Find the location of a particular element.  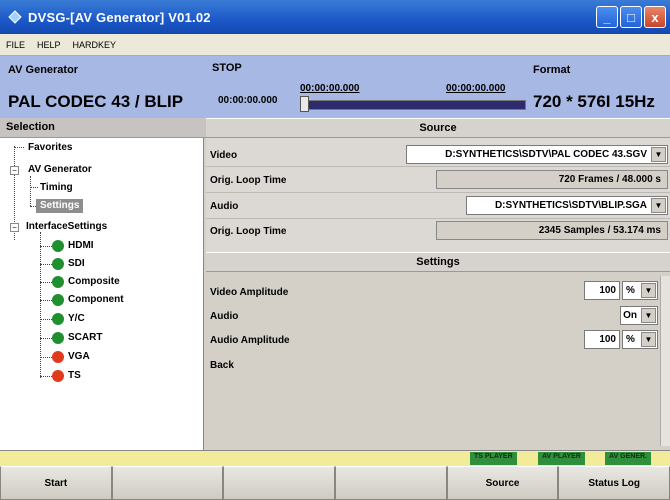

audio-file-value: D:SYNTHETICS\SDTV\BLIP.SGA is located at coordinates (570, 205).